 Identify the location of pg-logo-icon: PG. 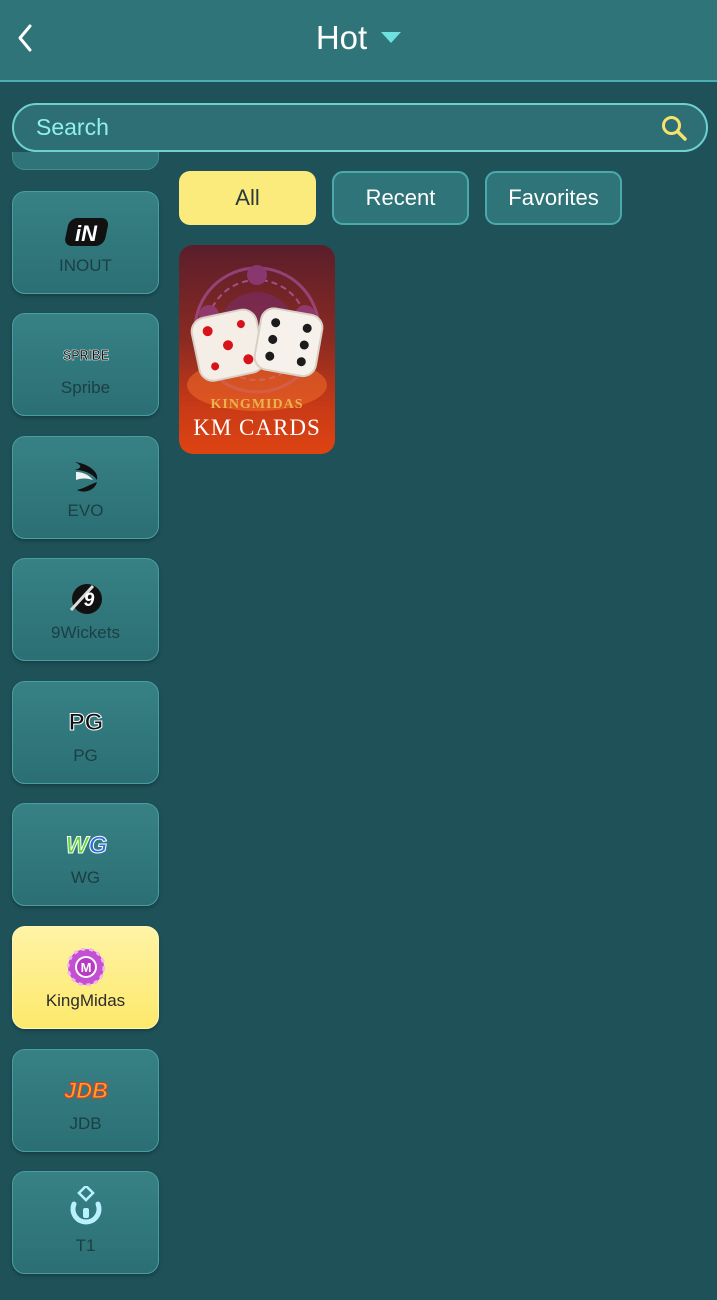
(85, 722).